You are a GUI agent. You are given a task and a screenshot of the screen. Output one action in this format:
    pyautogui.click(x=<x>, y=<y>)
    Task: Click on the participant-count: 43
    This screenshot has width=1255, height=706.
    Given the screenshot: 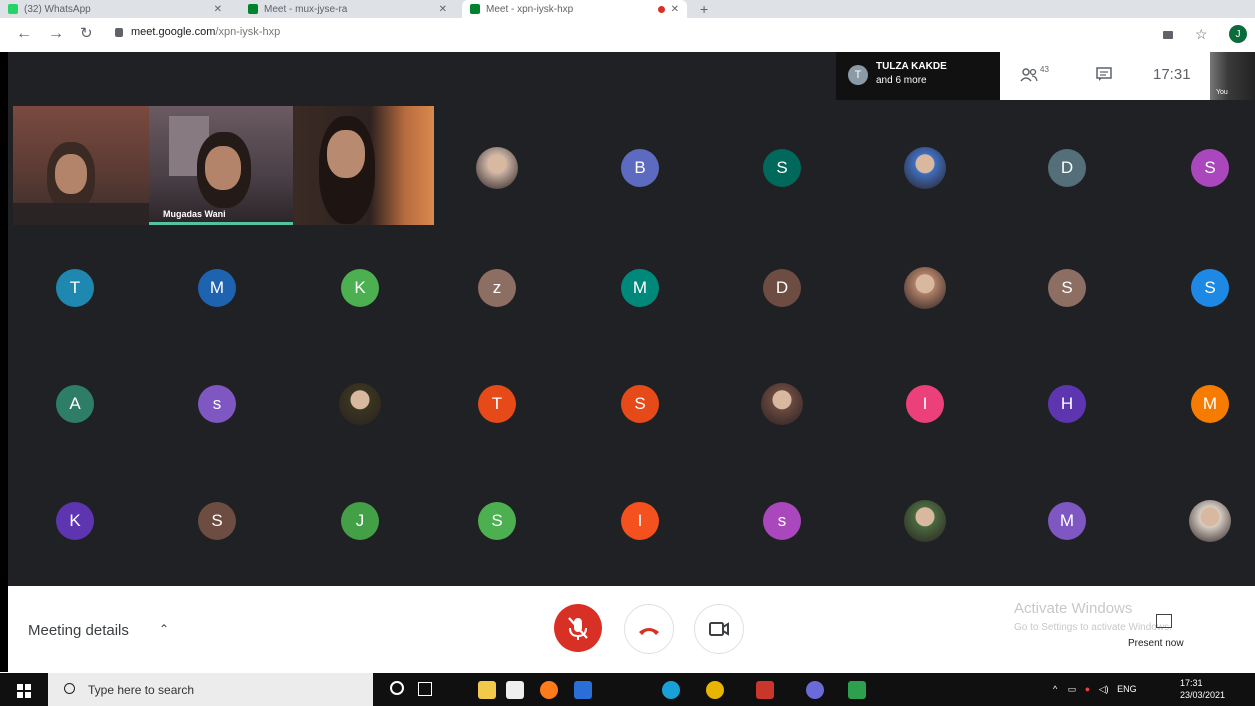 What is the action you would take?
    pyautogui.click(x=1044, y=69)
    